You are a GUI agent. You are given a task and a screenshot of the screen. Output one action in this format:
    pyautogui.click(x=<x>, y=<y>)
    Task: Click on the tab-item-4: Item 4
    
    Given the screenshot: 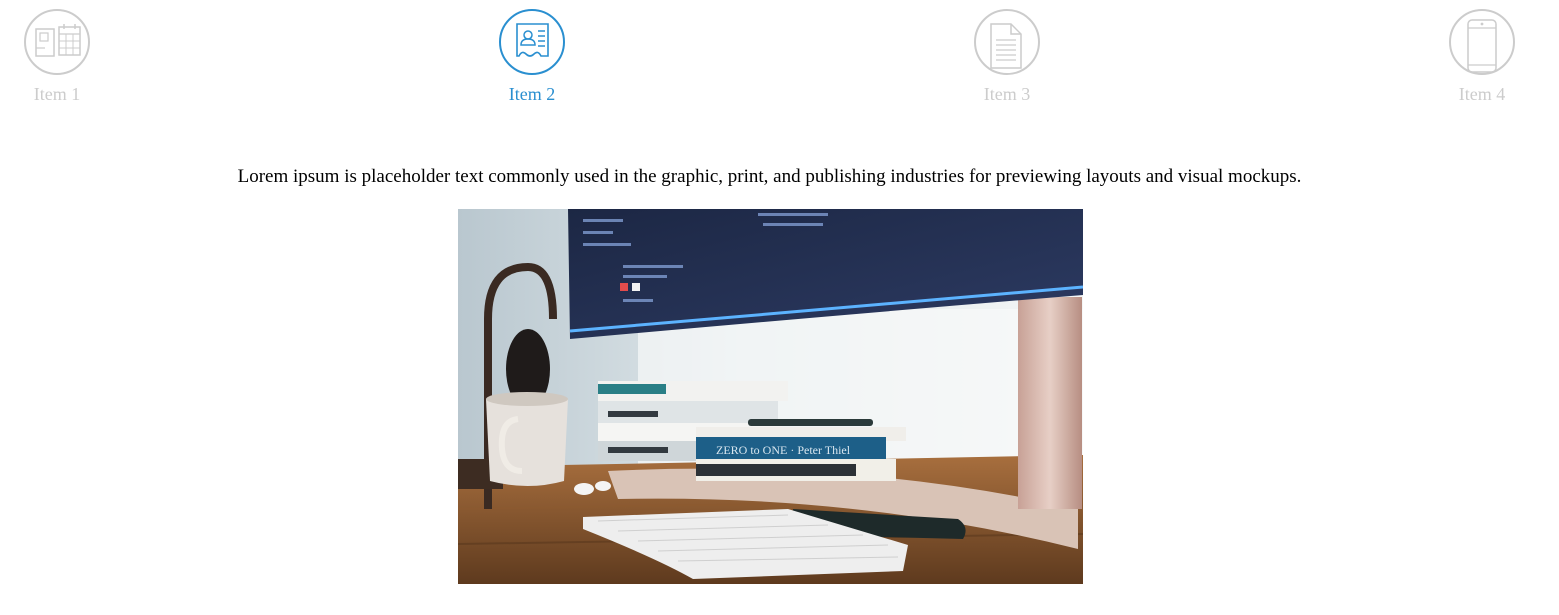 What is the action you would take?
    pyautogui.click(x=1482, y=58)
    